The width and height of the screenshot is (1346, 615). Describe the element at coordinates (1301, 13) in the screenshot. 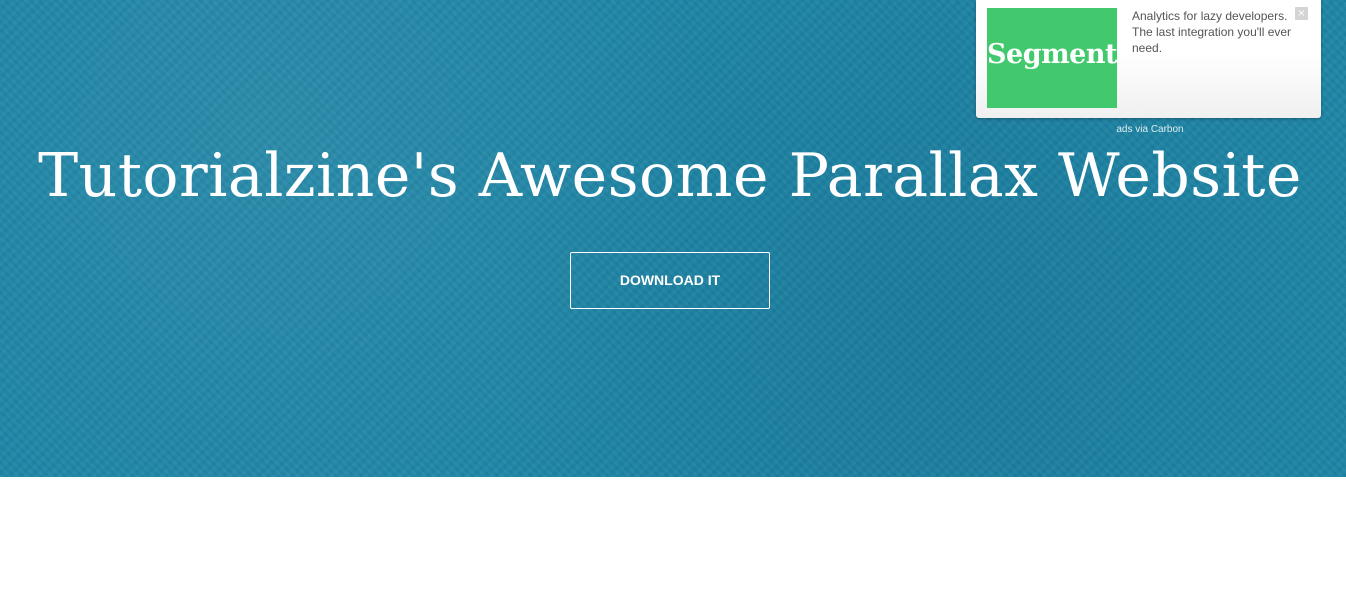

I see `close-icon: ×` at that location.